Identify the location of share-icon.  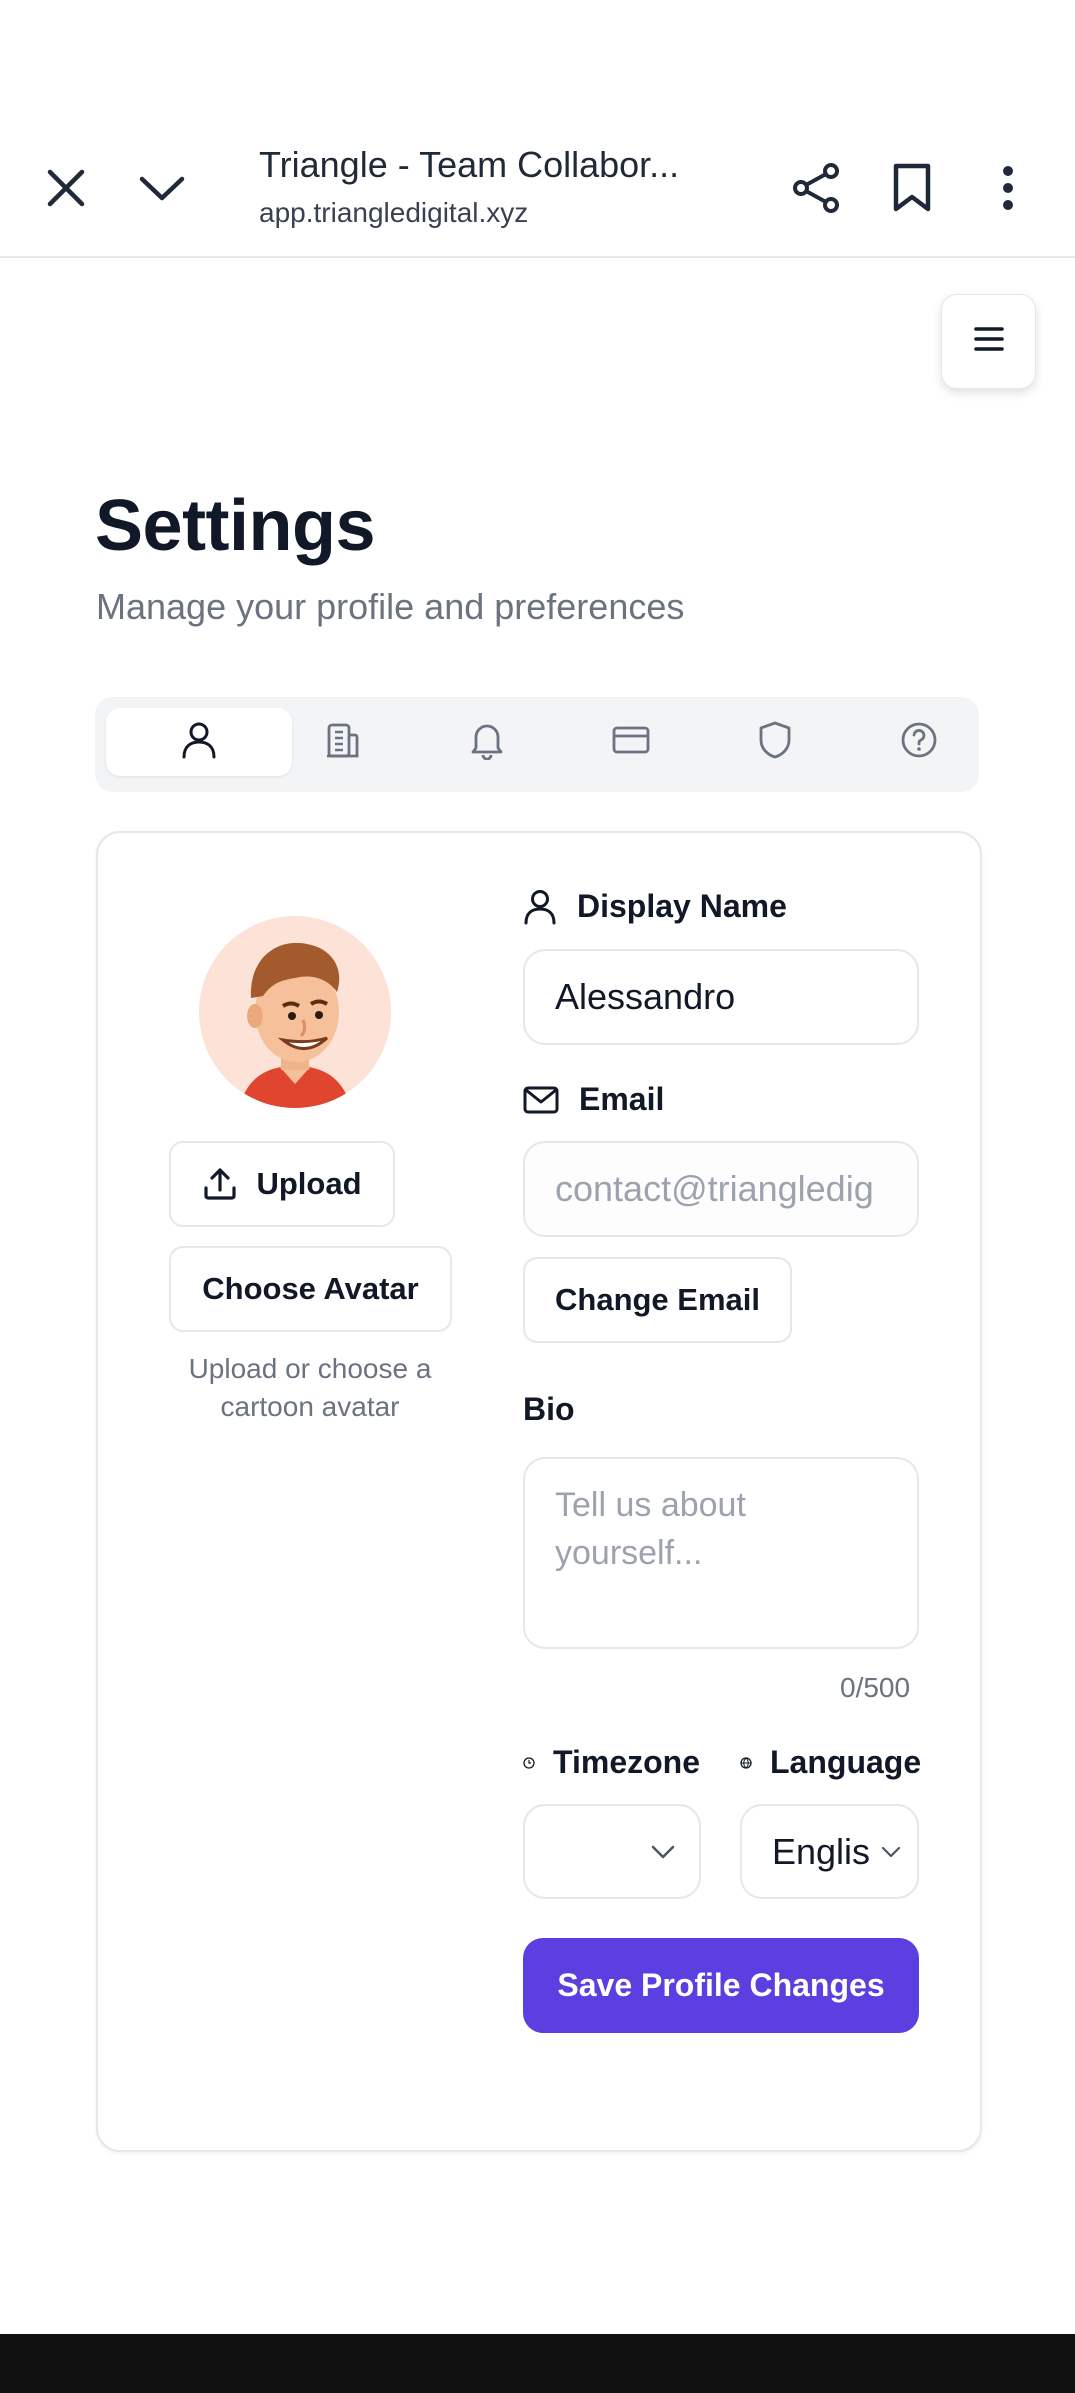
(816, 188).